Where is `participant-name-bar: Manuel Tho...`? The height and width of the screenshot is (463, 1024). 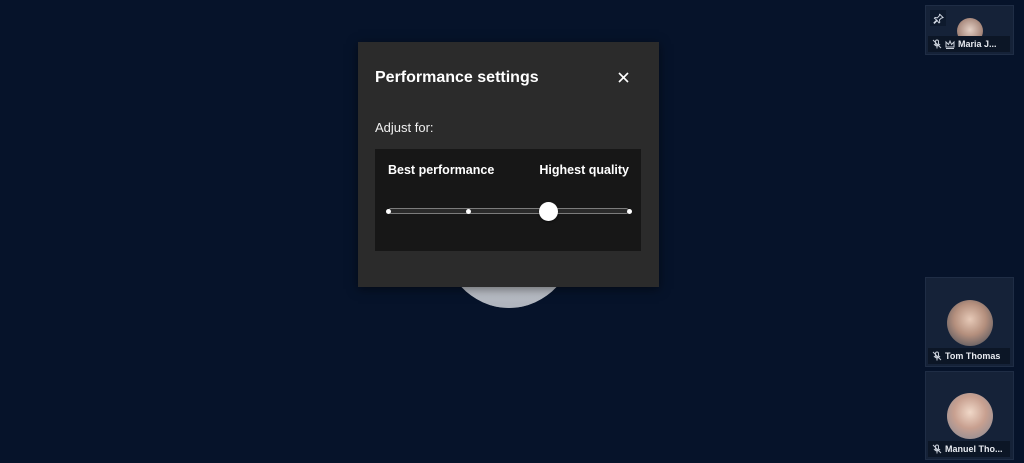
participant-name-bar: Manuel Tho... is located at coordinates (969, 449).